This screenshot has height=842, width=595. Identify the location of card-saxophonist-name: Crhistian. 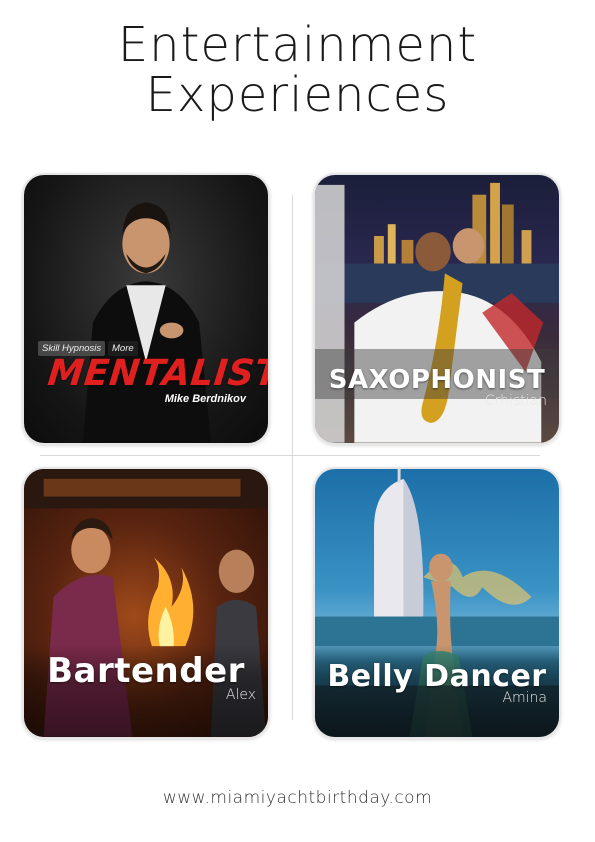
(515, 401).